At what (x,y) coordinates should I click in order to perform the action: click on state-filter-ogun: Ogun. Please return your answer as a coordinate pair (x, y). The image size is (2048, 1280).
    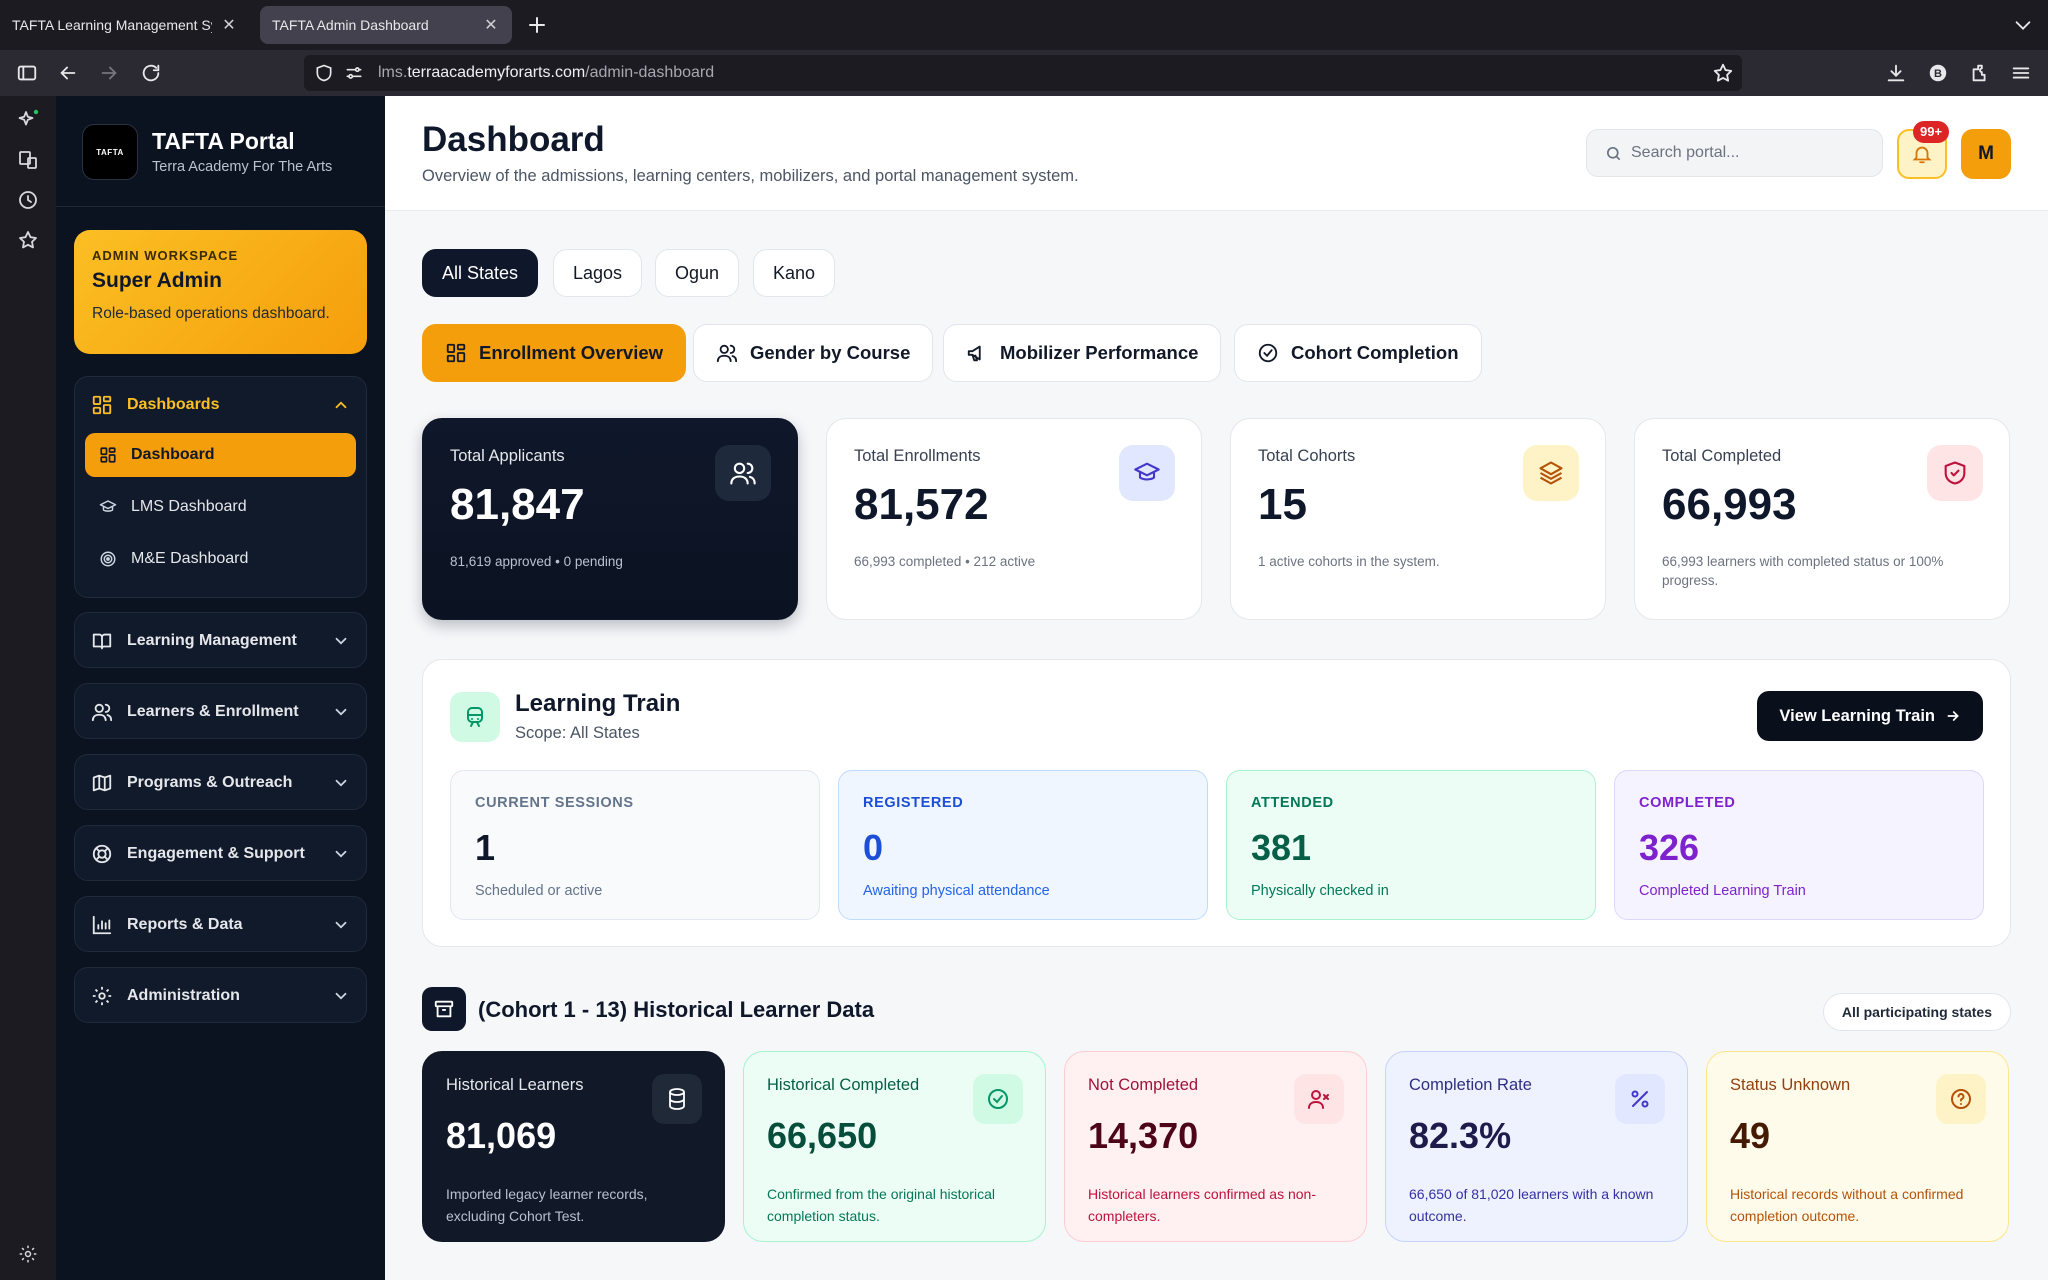
    Looking at the image, I should click on (697, 273).